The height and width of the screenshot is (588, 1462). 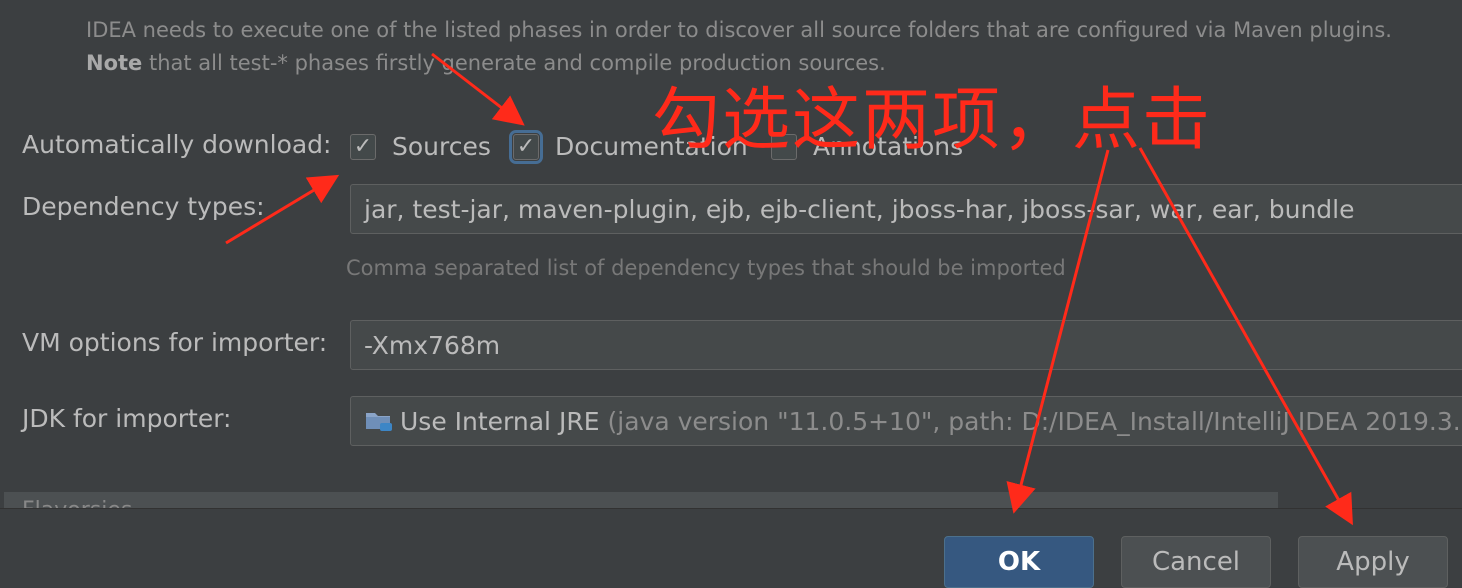 What do you see at coordinates (932, 113) in the screenshot?
I see `annotation-text: 勾选这两项，点击` at bounding box center [932, 113].